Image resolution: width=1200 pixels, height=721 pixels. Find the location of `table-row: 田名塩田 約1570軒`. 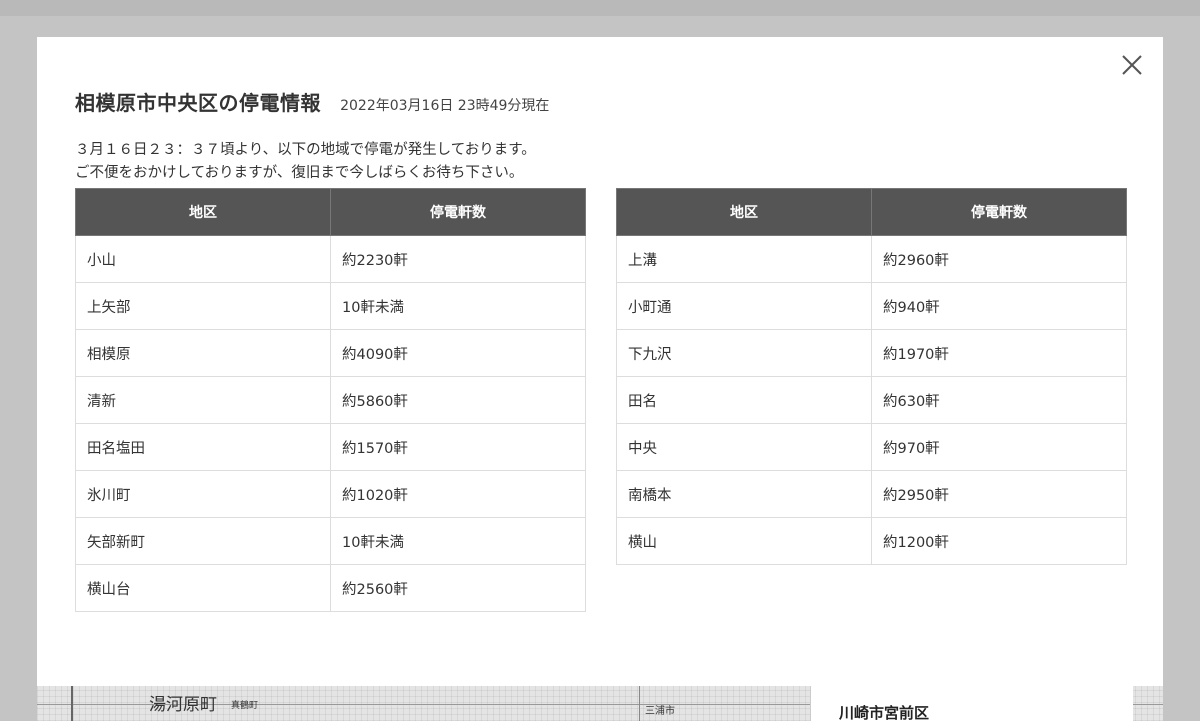

table-row: 田名塩田 約1570軒 is located at coordinates (330, 447).